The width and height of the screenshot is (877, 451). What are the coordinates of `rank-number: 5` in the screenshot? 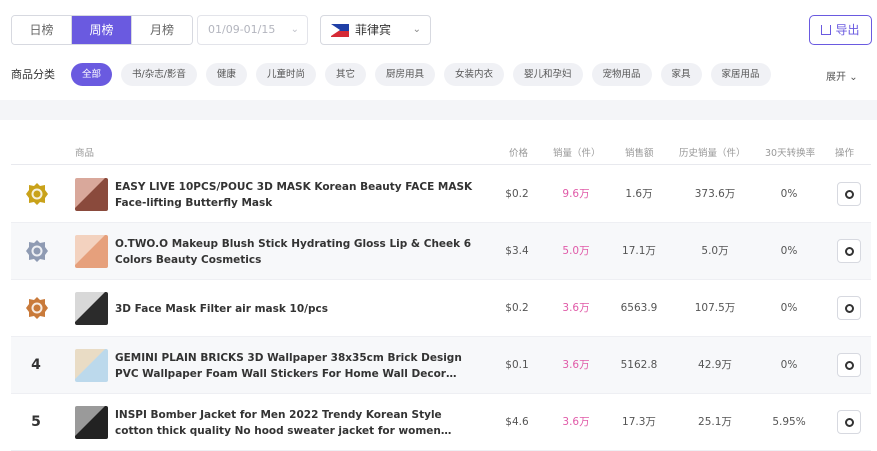 It's located at (36, 422).